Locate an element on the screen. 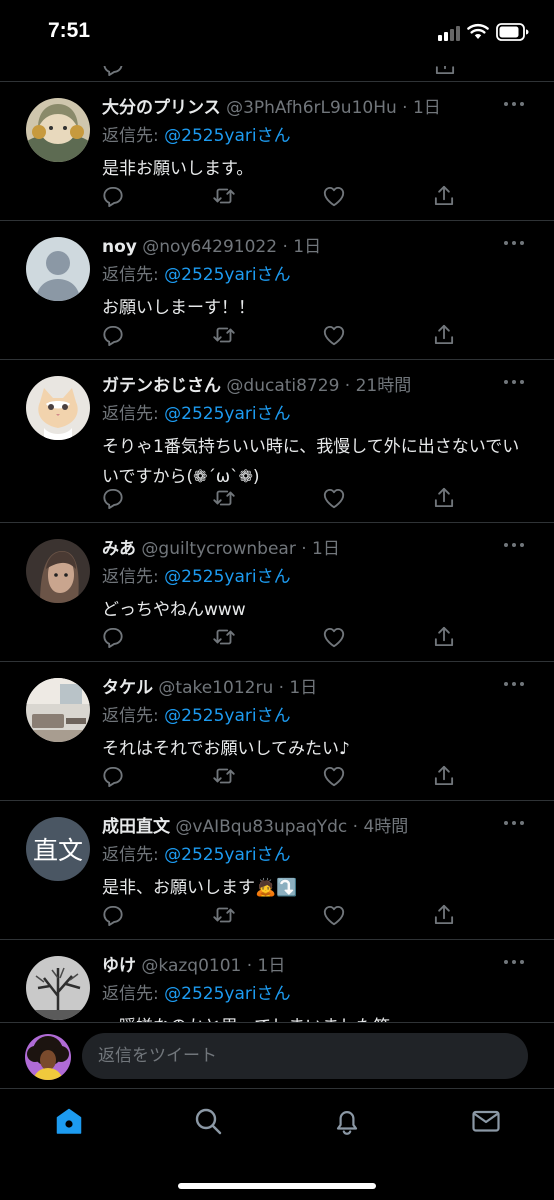 The height and width of the screenshot is (1200, 554). cellular-signal-icon is located at coordinates (450, 33).